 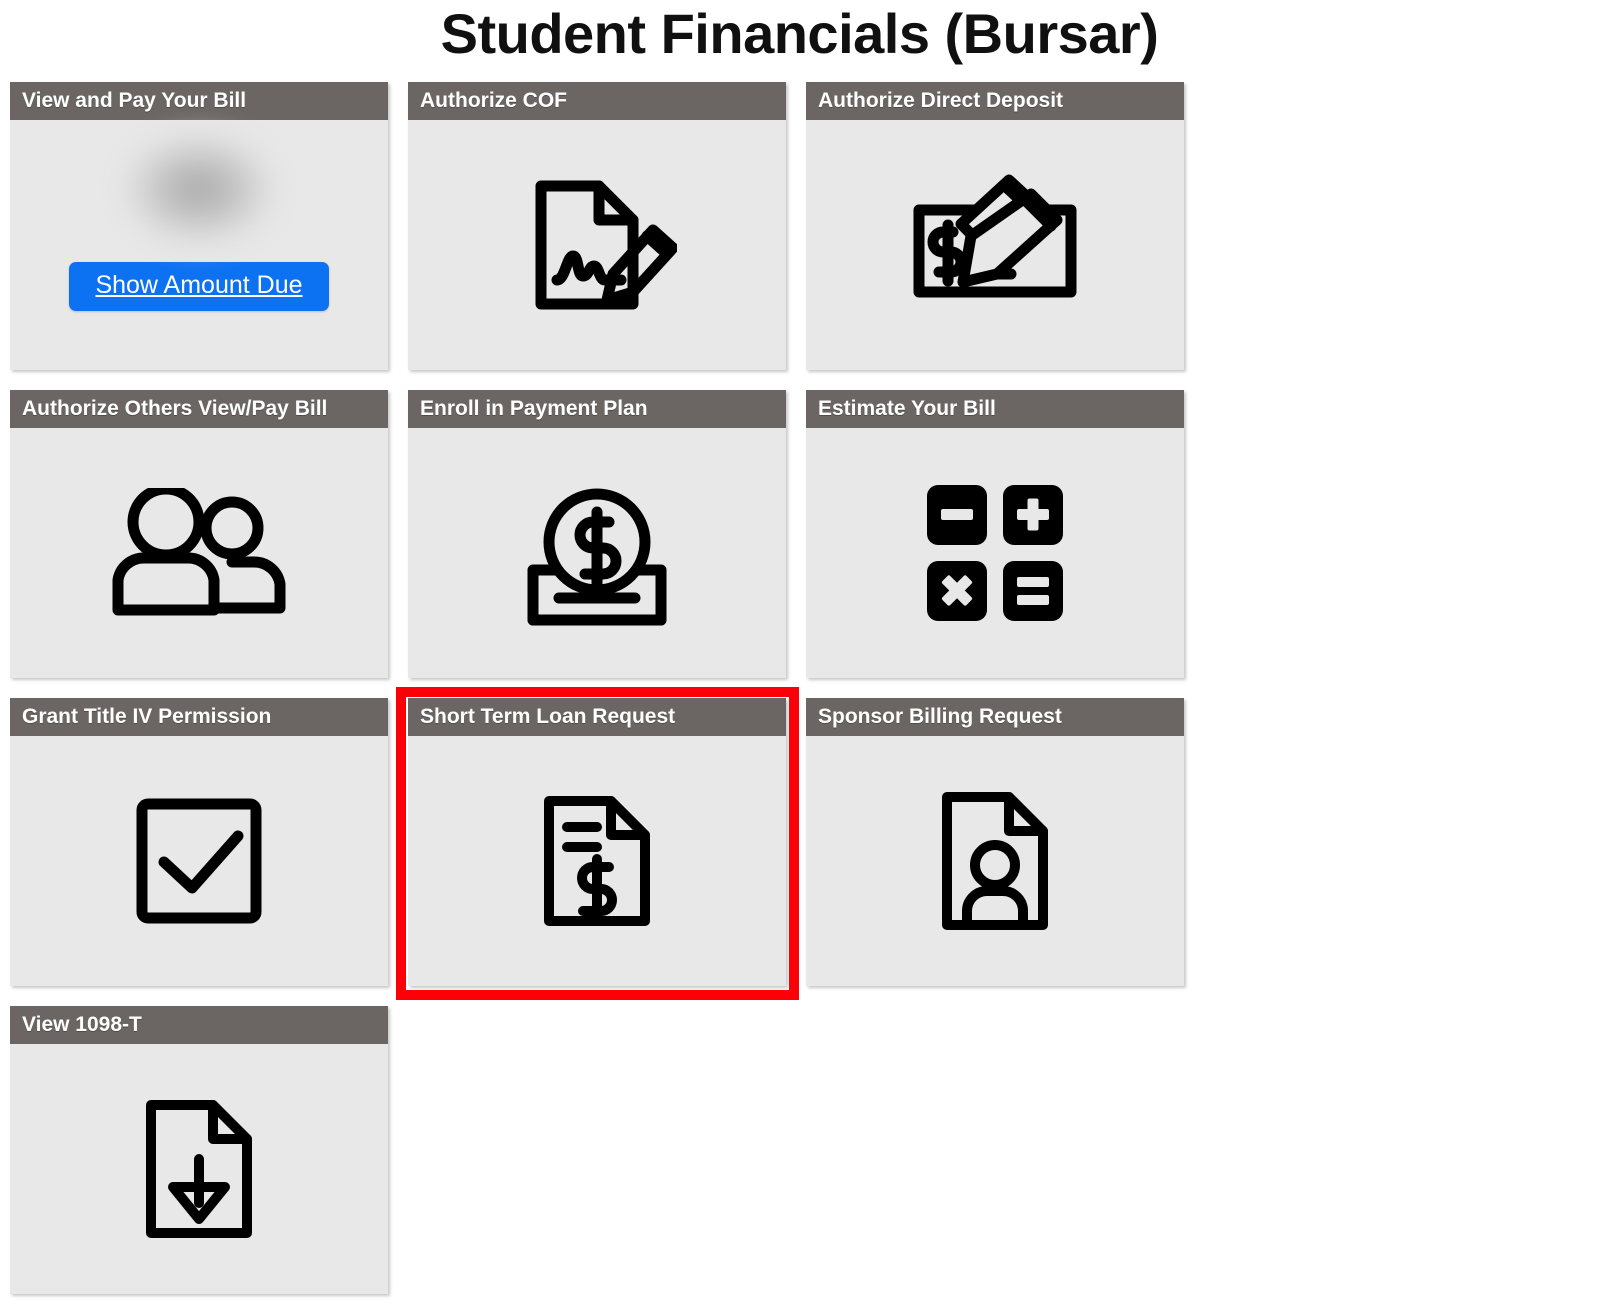 I want to click on tile-estimate-your-bill: Estimate Your Bill, so click(x=995, y=534).